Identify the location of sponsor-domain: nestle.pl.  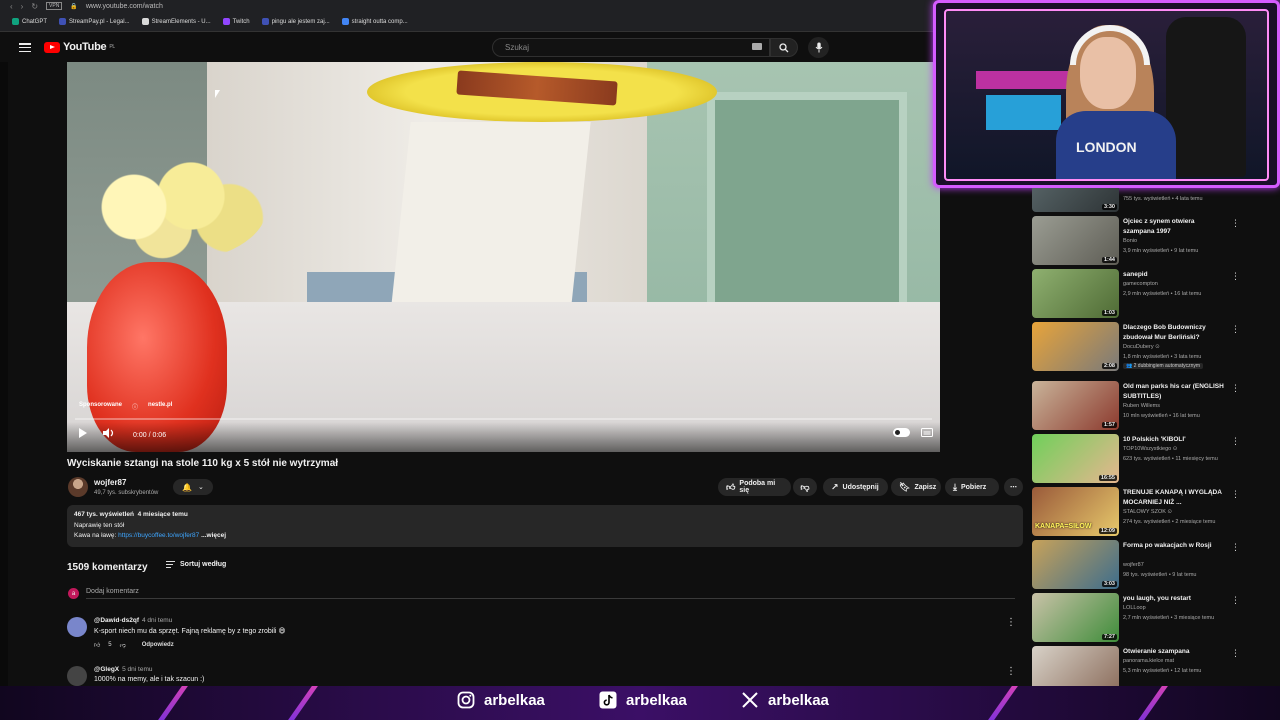
(160, 406).